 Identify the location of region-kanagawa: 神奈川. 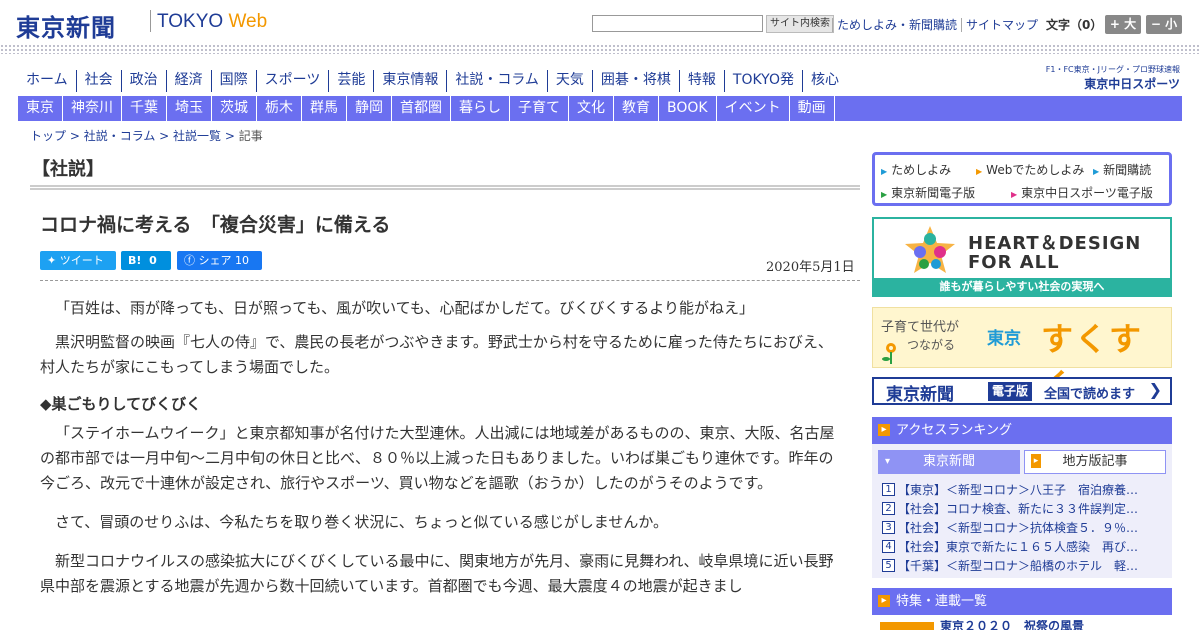
(92, 108).